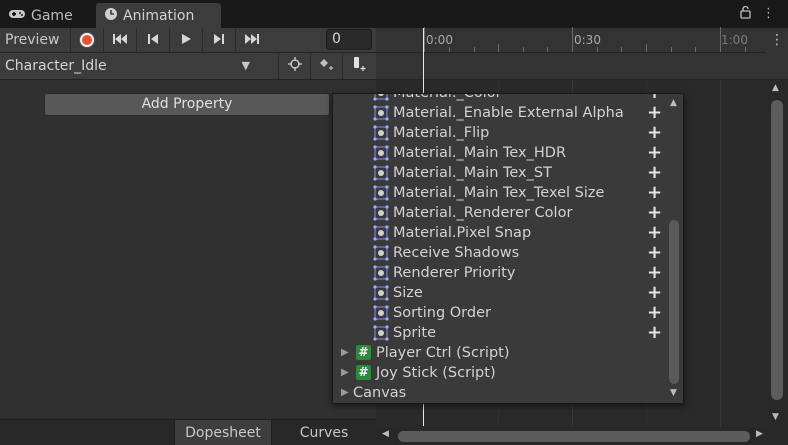  What do you see at coordinates (499, 152) in the screenshot?
I see `property-item: Material._Main Tex_HDR +` at bounding box center [499, 152].